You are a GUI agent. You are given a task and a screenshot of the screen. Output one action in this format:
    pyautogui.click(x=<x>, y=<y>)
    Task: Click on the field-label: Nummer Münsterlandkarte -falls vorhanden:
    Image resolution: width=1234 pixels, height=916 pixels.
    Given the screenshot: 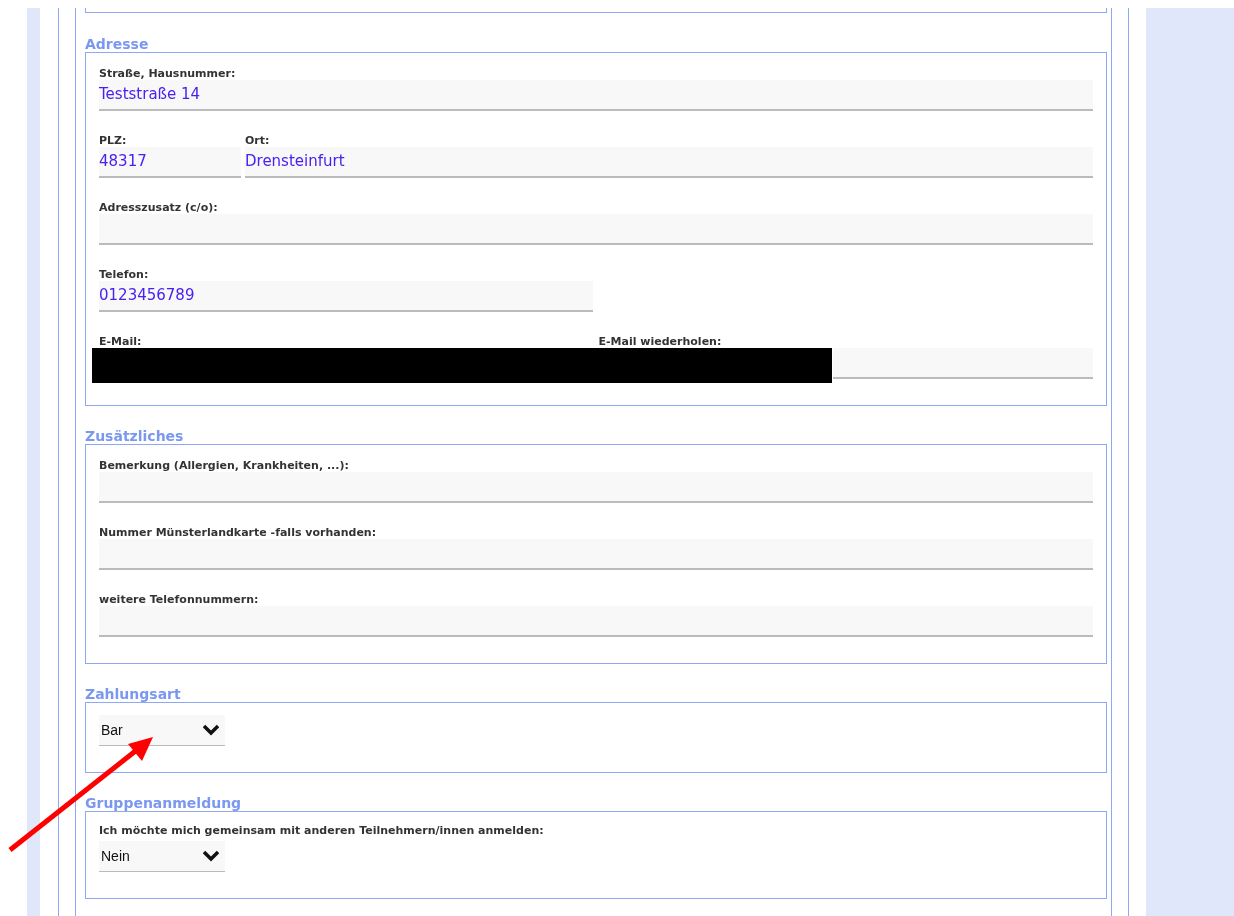 What is the action you would take?
    pyautogui.click(x=238, y=532)
    